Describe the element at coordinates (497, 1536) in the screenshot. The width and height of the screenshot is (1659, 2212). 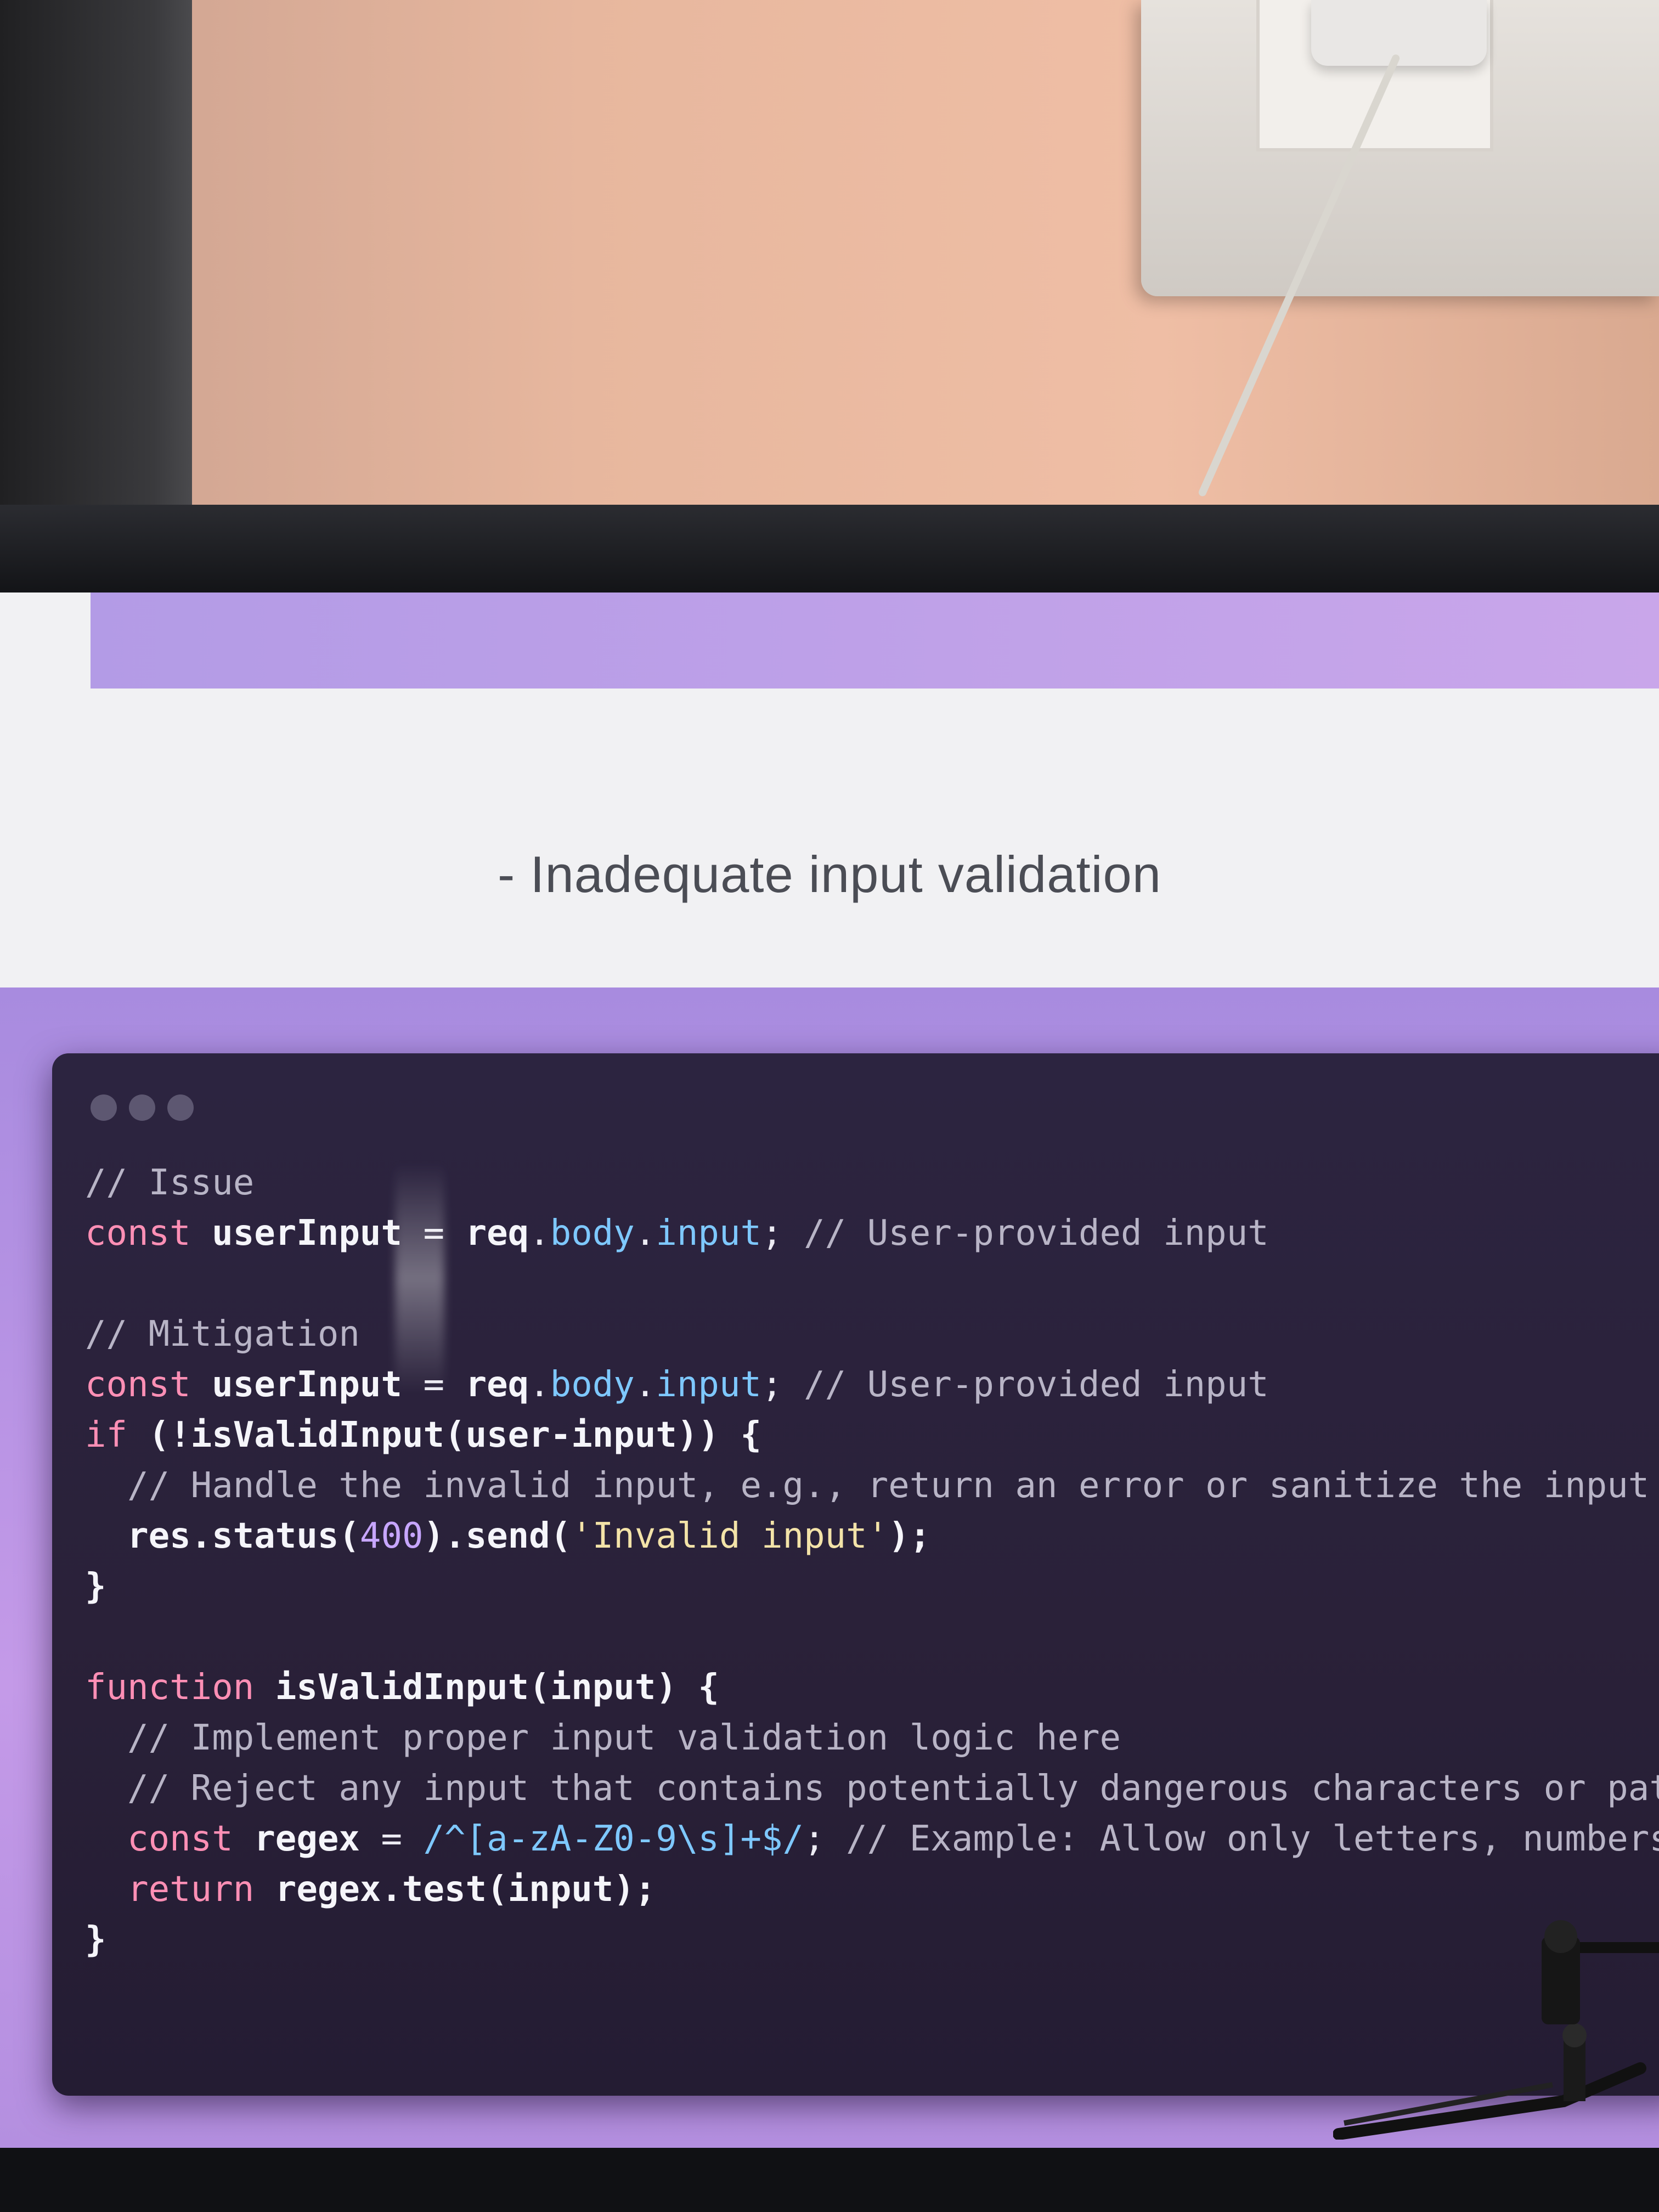
I see `code-token: ).send(` at that location.